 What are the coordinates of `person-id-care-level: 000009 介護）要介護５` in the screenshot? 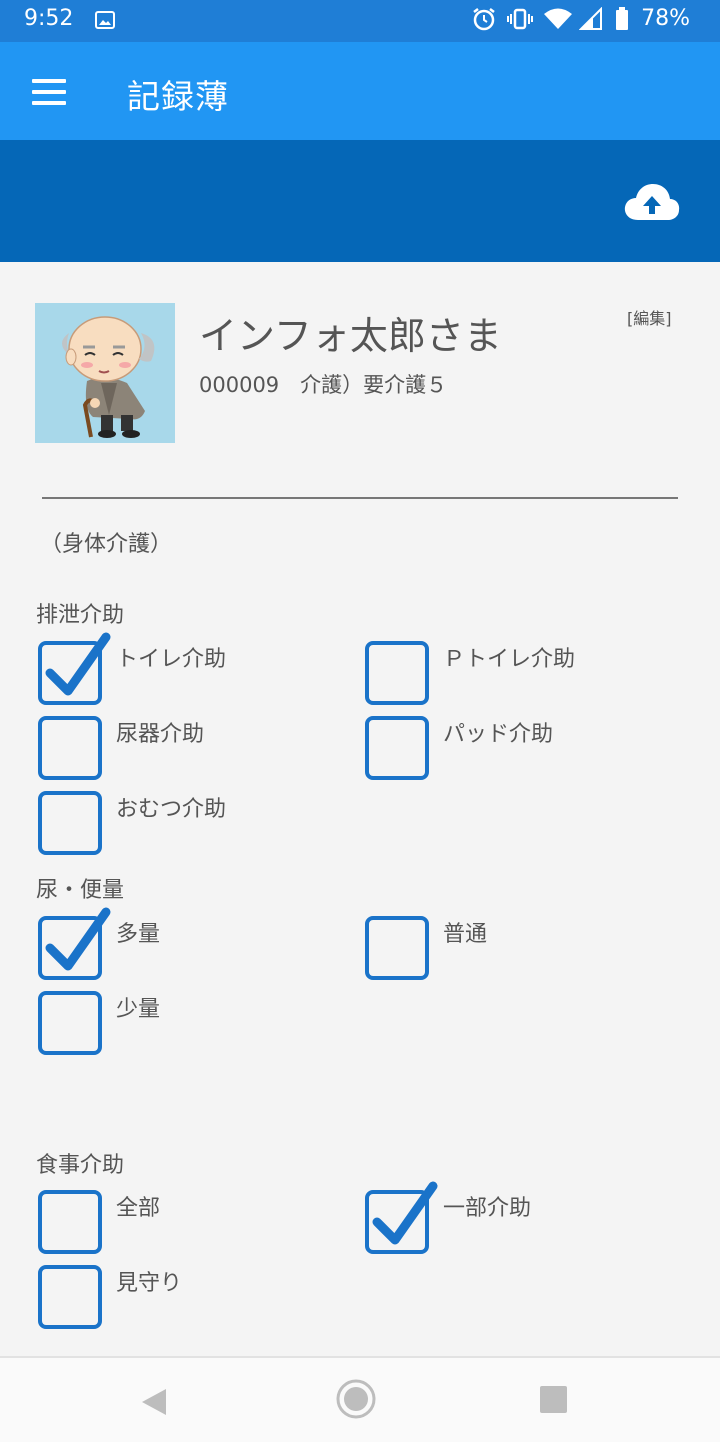 It's located at (323, 385).